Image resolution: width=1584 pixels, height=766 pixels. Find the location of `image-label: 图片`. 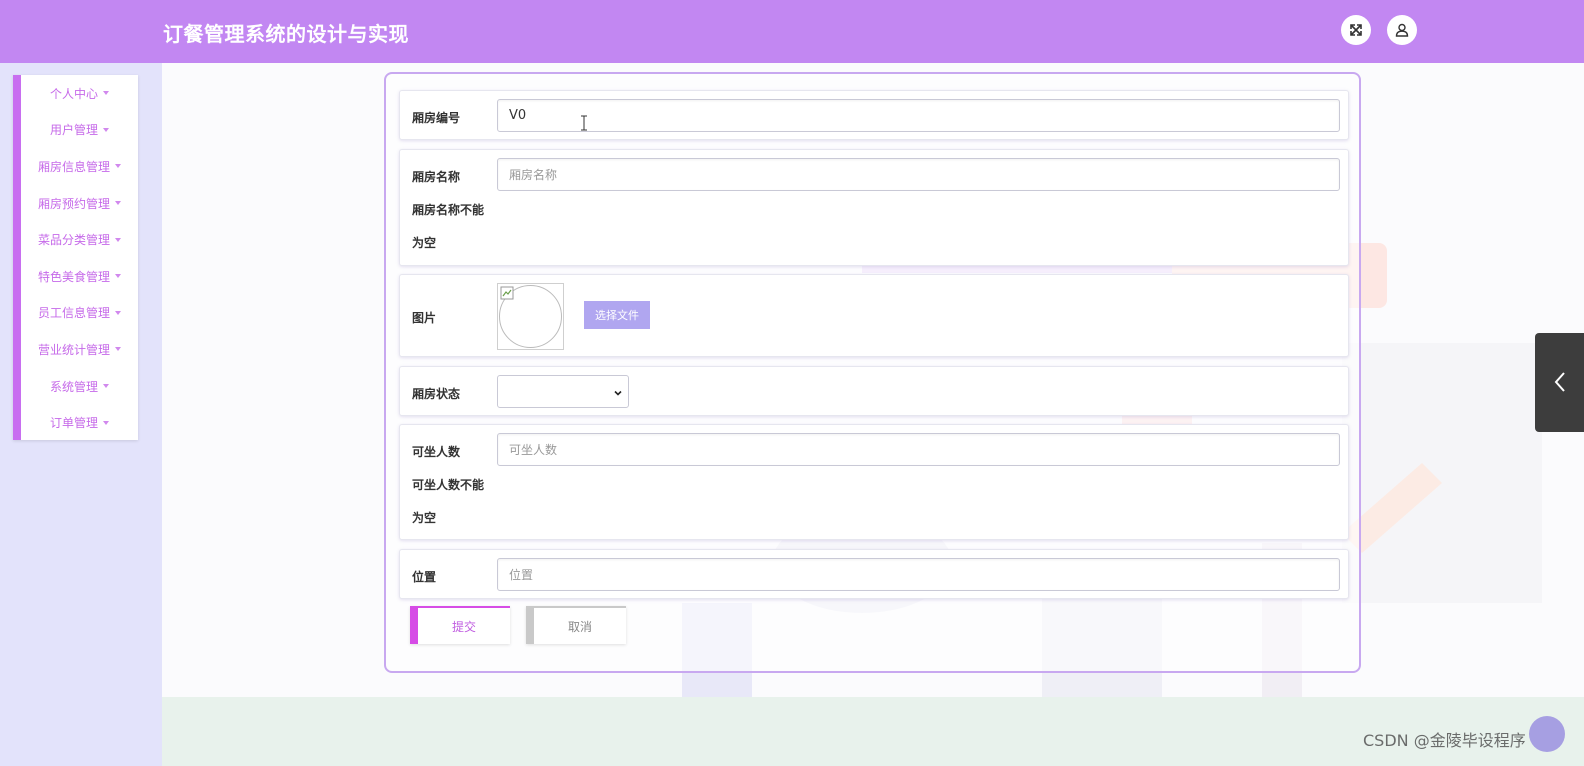

image-label: 图片 is located at coordinates (424, 318).